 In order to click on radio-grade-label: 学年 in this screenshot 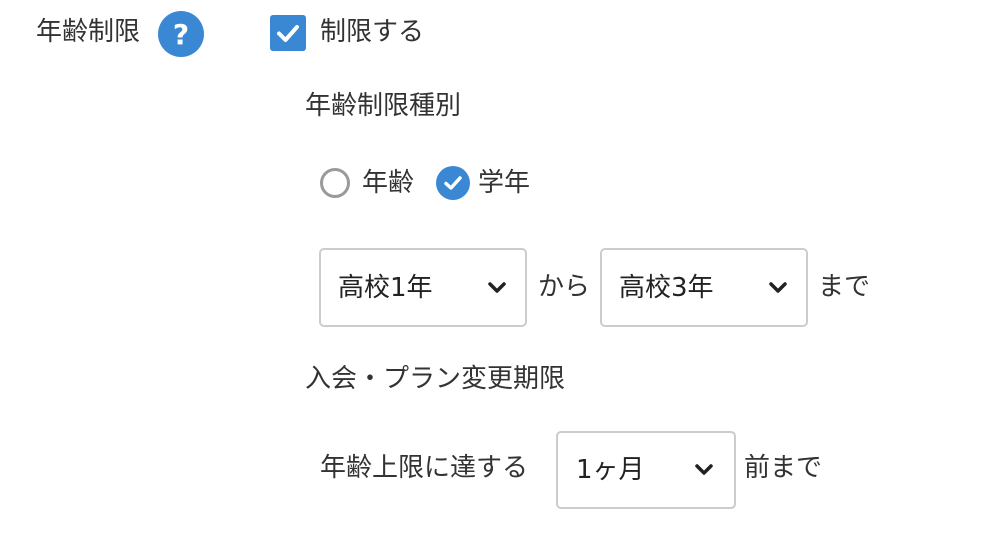, I will do `click(504, 183)`.